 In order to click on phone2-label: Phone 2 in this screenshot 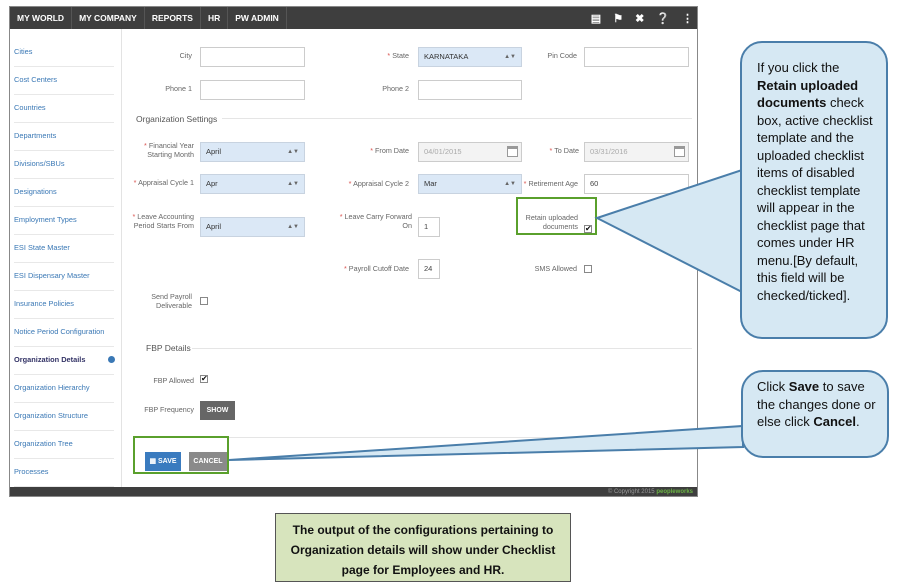, I will do `click(395, 88)`.